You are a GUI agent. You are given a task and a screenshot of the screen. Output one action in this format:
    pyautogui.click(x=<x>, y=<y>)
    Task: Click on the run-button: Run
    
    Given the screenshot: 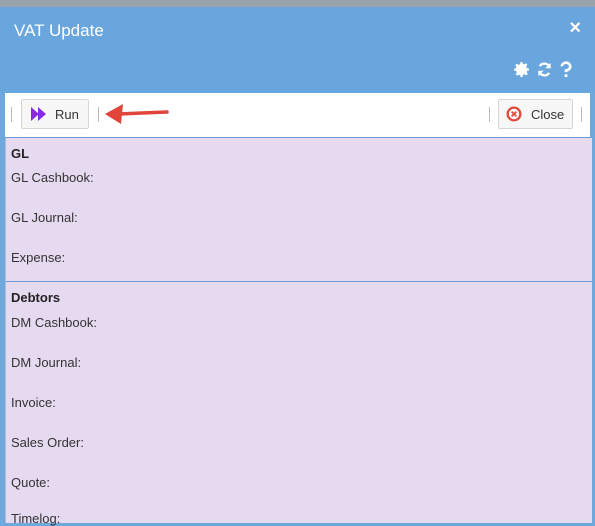 What is the action you would take?
    pyautogui.click(x=55, y=114)
    